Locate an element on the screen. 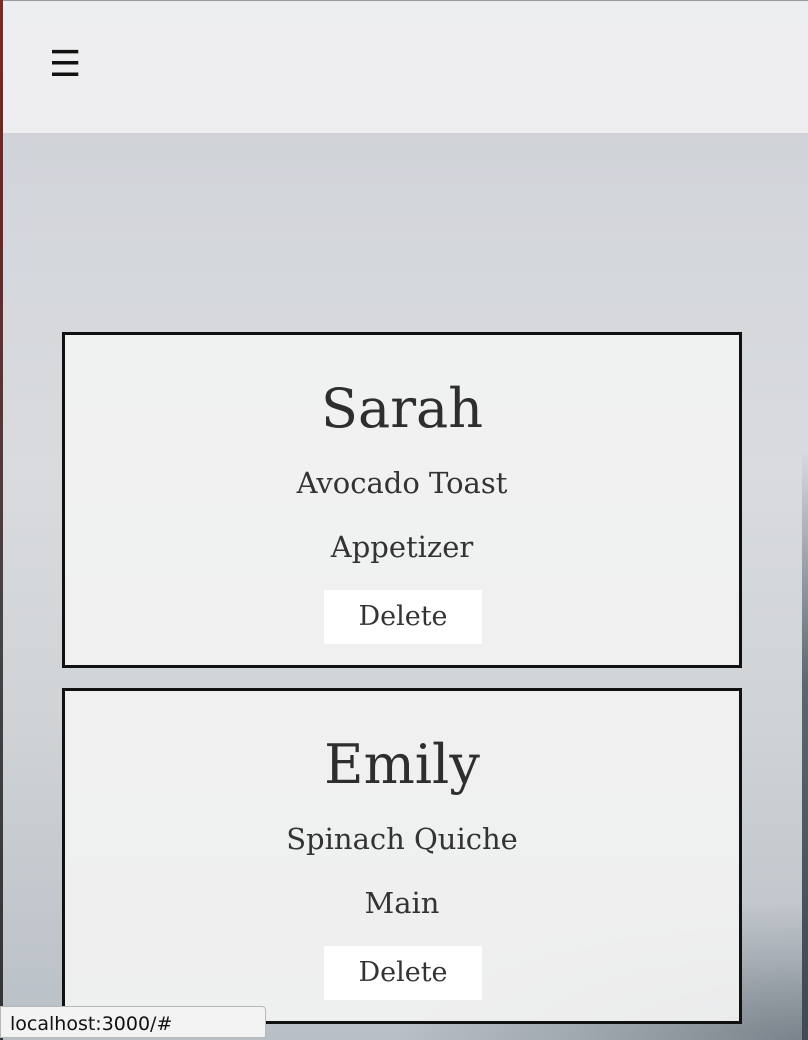 The width and height of the screenshot is (808, 1040). guest-name: Emily is located at coordinates (402, 764).